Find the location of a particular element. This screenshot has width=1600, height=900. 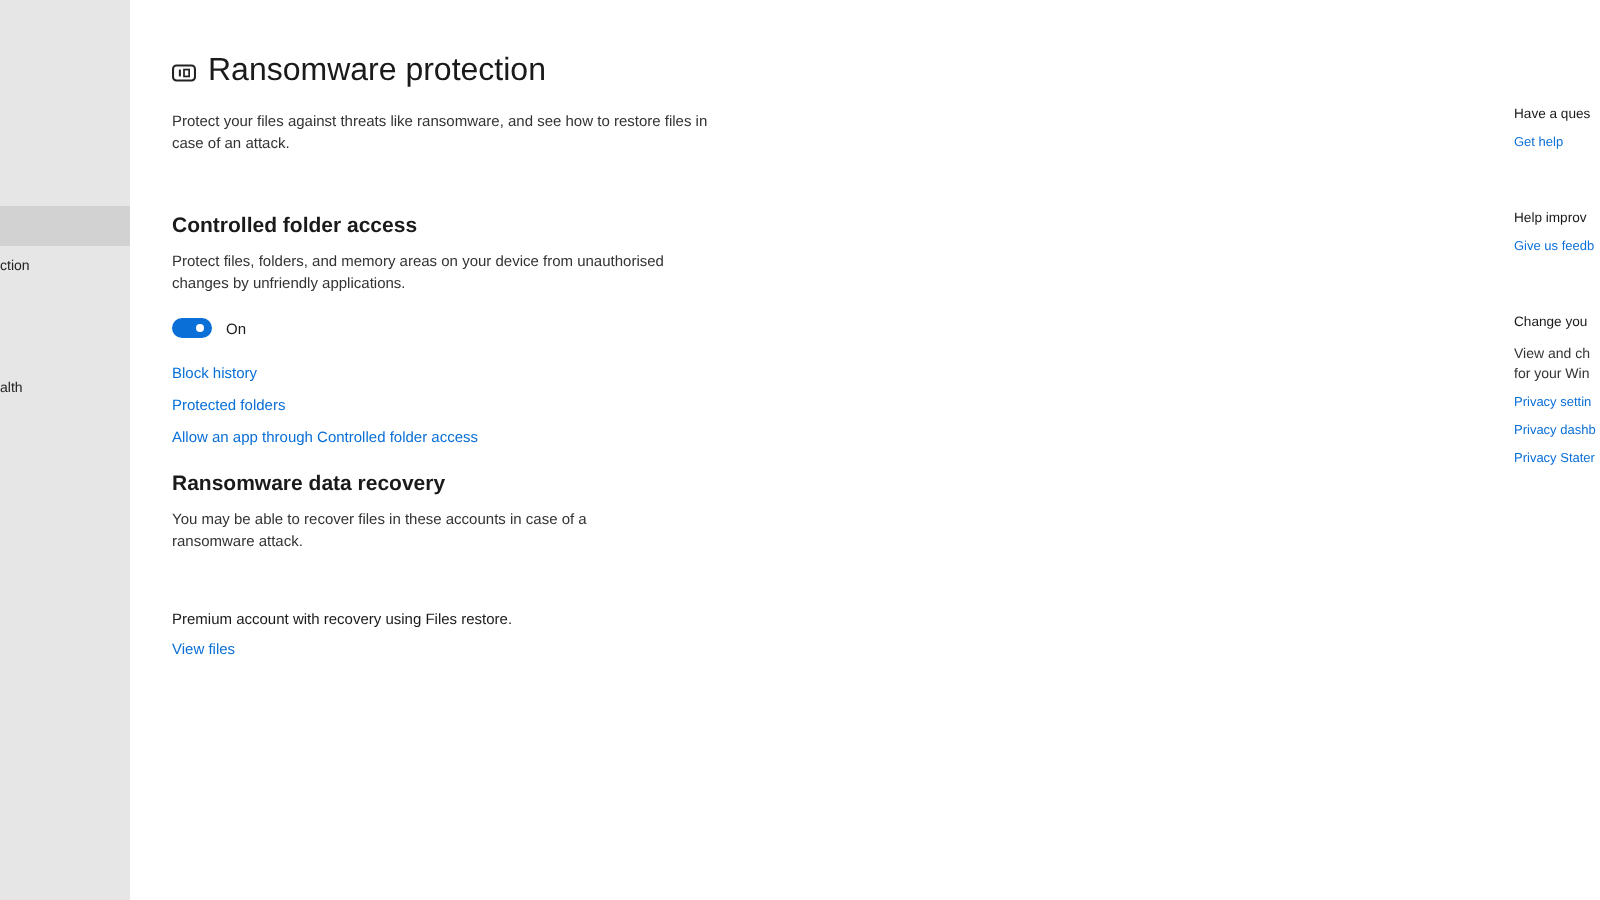

section-heading: Ransomware data recovery is located at coordinates (310, 484).